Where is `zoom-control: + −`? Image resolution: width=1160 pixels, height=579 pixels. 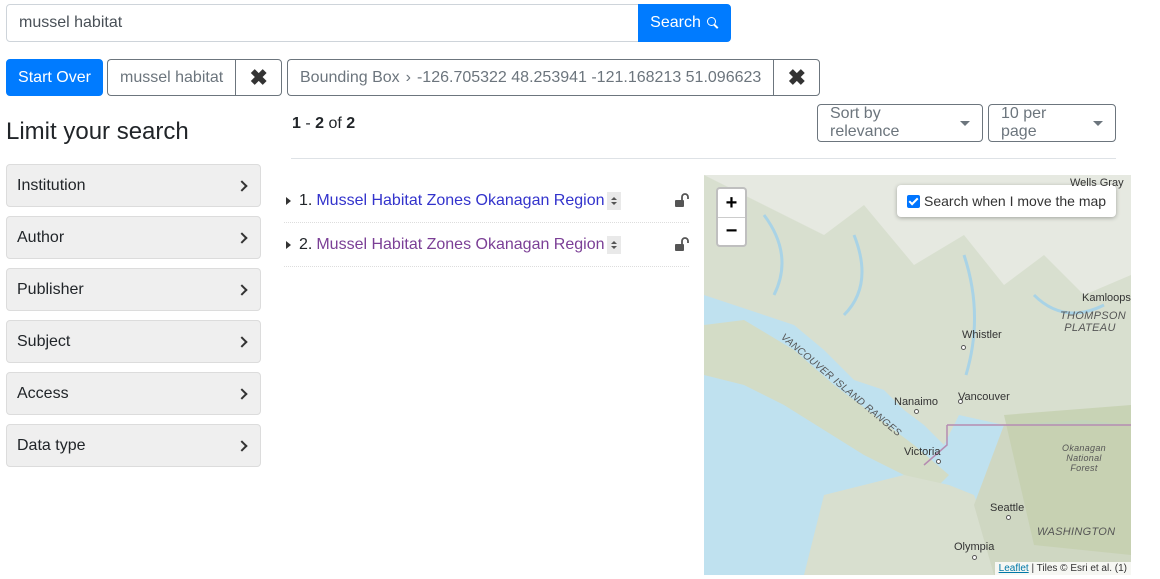
zoom-control: + − is located at coordinates (731, 217).